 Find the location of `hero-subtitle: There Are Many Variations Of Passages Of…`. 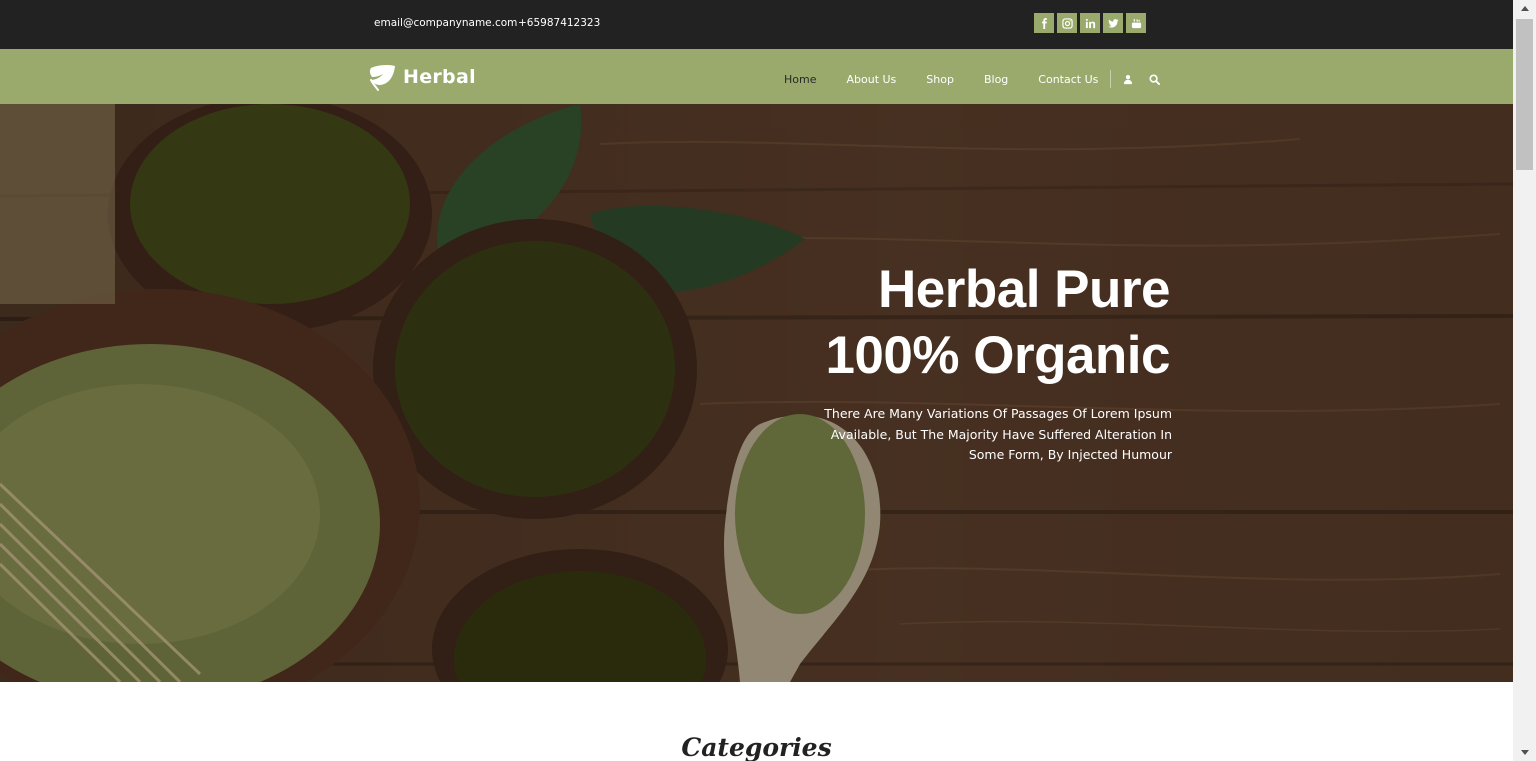

hero-subtitle: There Are Many Variations Of Passages Of… is located at coordinates (962, 435).